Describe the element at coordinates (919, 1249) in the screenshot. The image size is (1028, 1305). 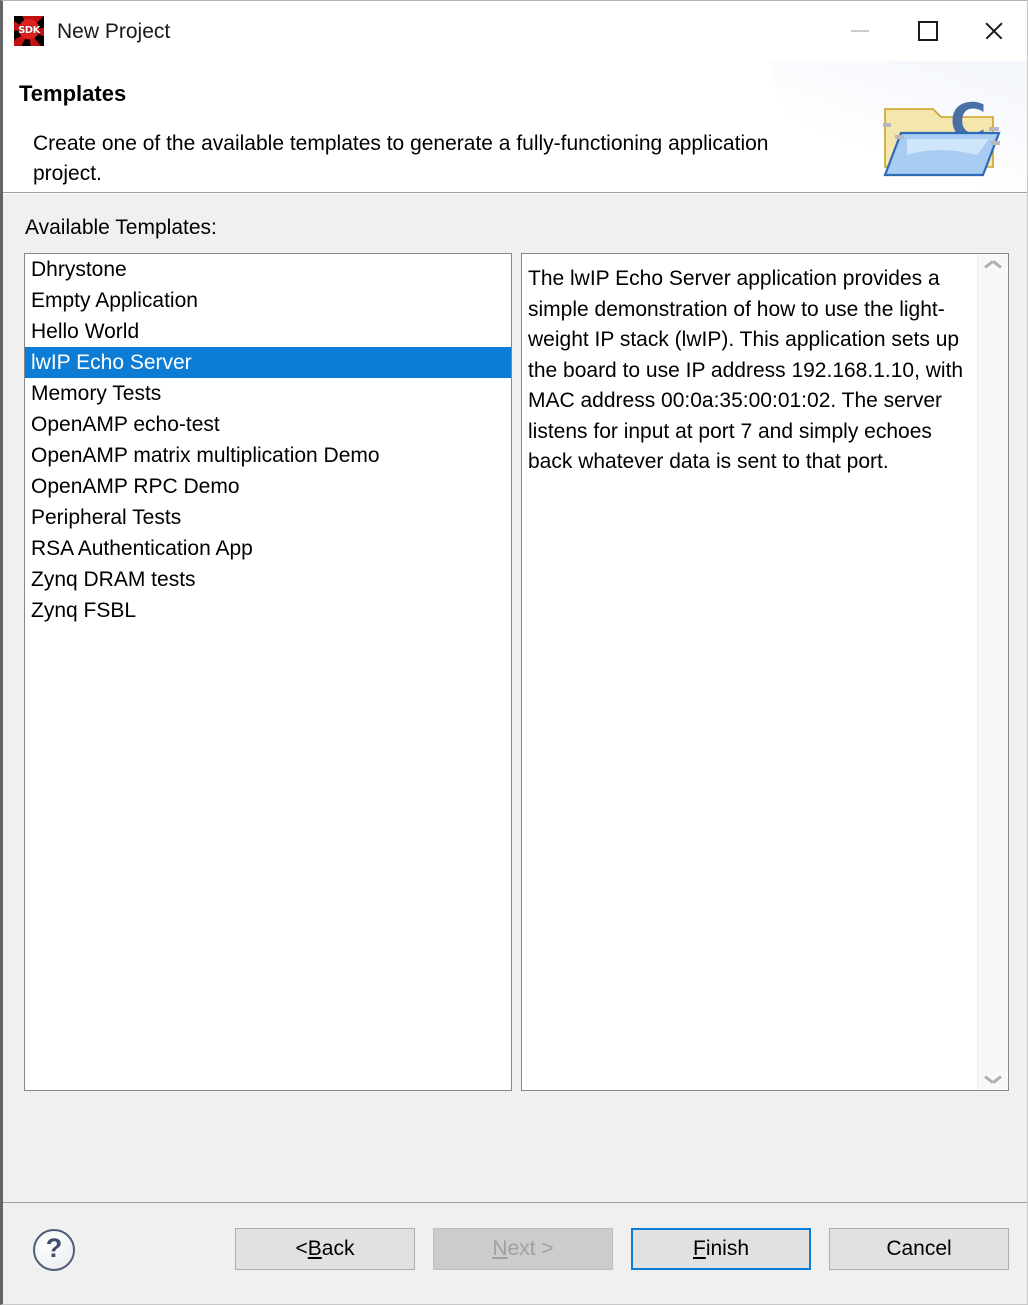
I see `cancel-button: Cancel` at that location.